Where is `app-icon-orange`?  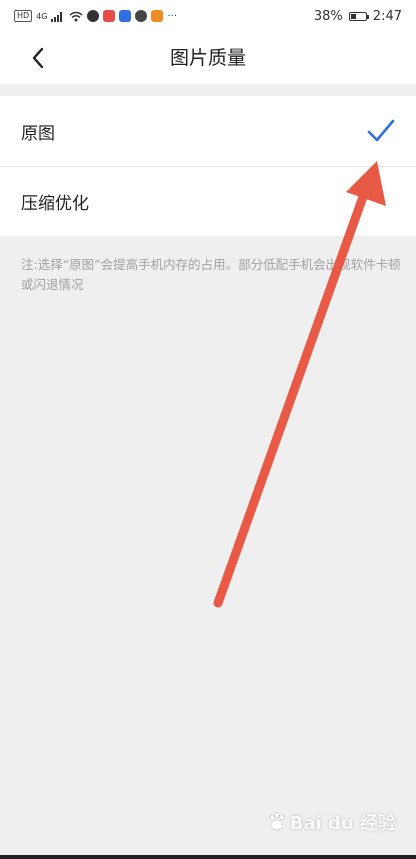 app-icon-orange is located at coordinates (157, 16).